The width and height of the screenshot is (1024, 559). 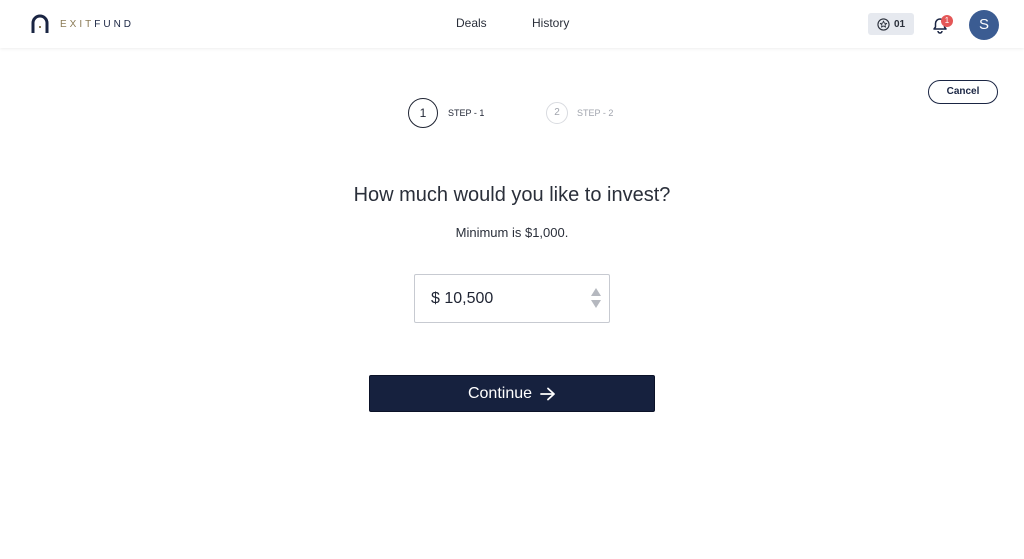 What do you see at coordinates (512, 298) in the screenshot?
I see `investment-amount-input: $ 10,500` at bounding box center [512, 298].